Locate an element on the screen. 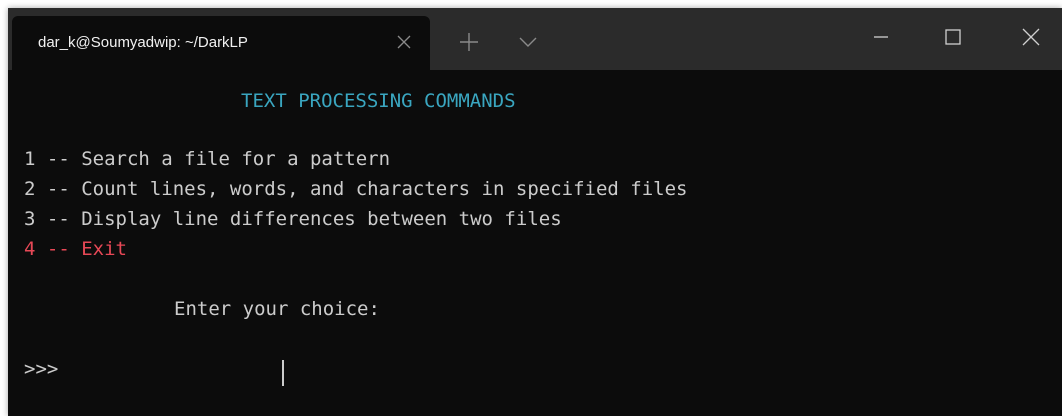 This screenshot has width=1062, height=416. plus-icon is located at coordinates (469, 42).